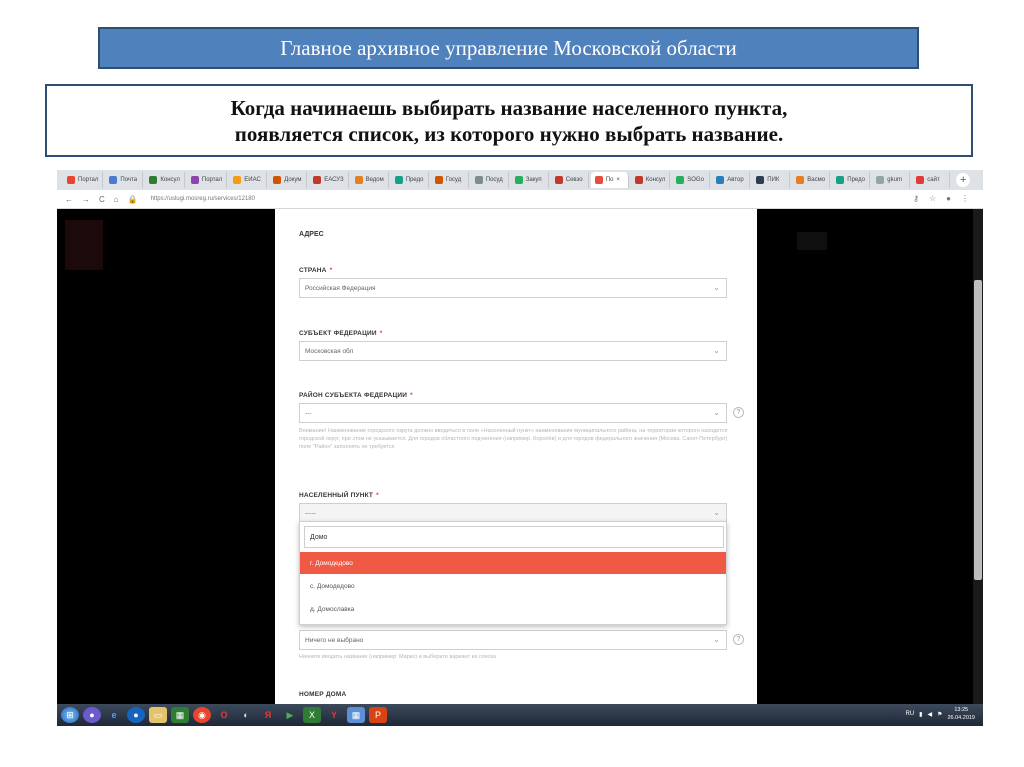  What do you see at coordinates (513, 563) in the screenshot?
I see `dropdown-option: г. Домодедово` at bounding box center [513, 563].